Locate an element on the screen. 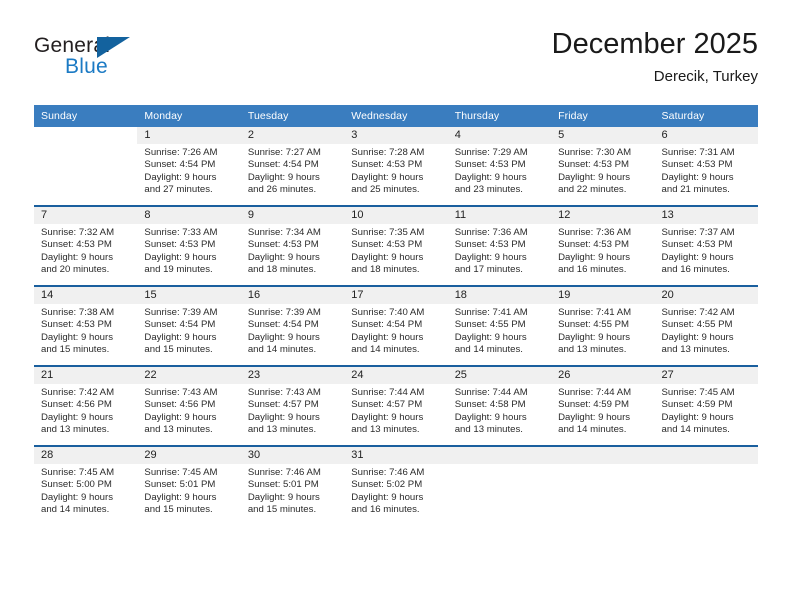 The image size is (792, 612). sunrise-time: Sunrise: 7:36 AM is located at coordinates (491, 232).